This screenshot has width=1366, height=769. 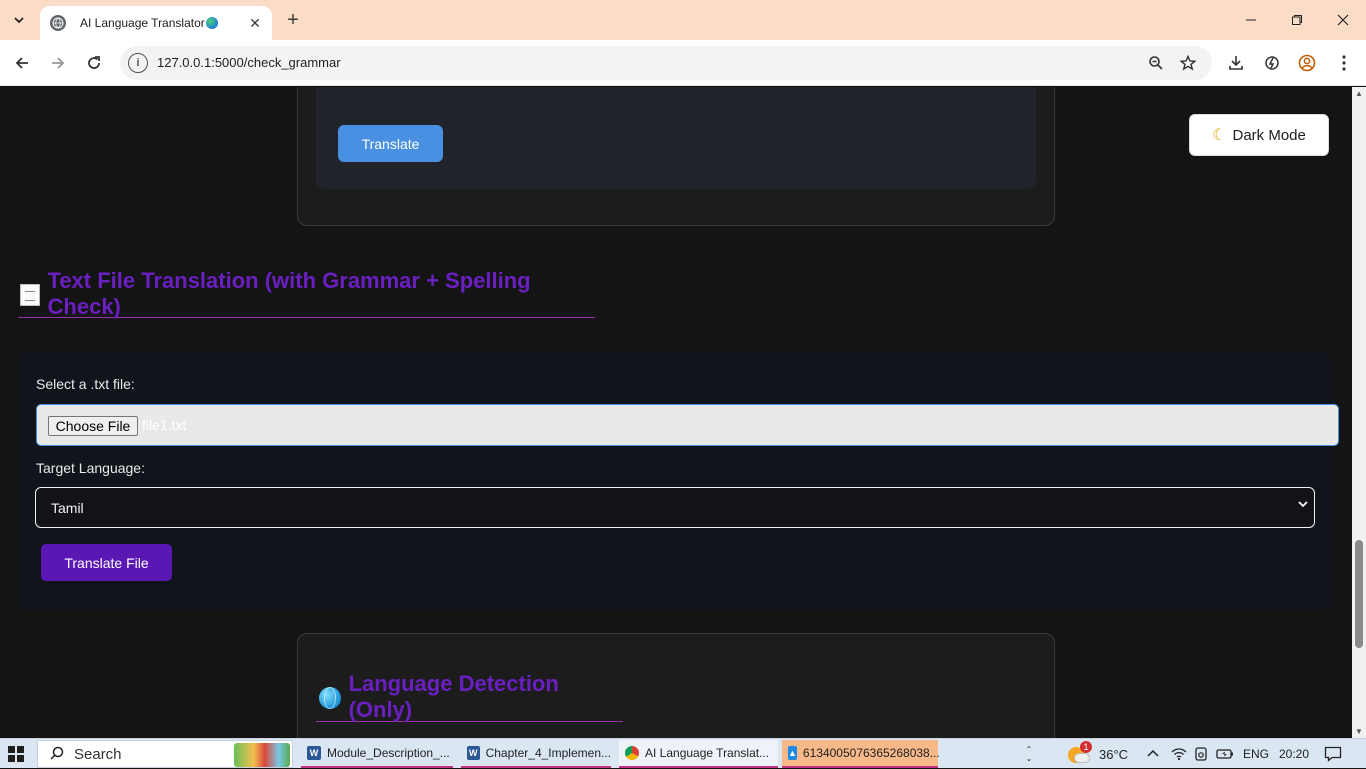 I want to click on minimize-icon, so click(x=1251, y=20).